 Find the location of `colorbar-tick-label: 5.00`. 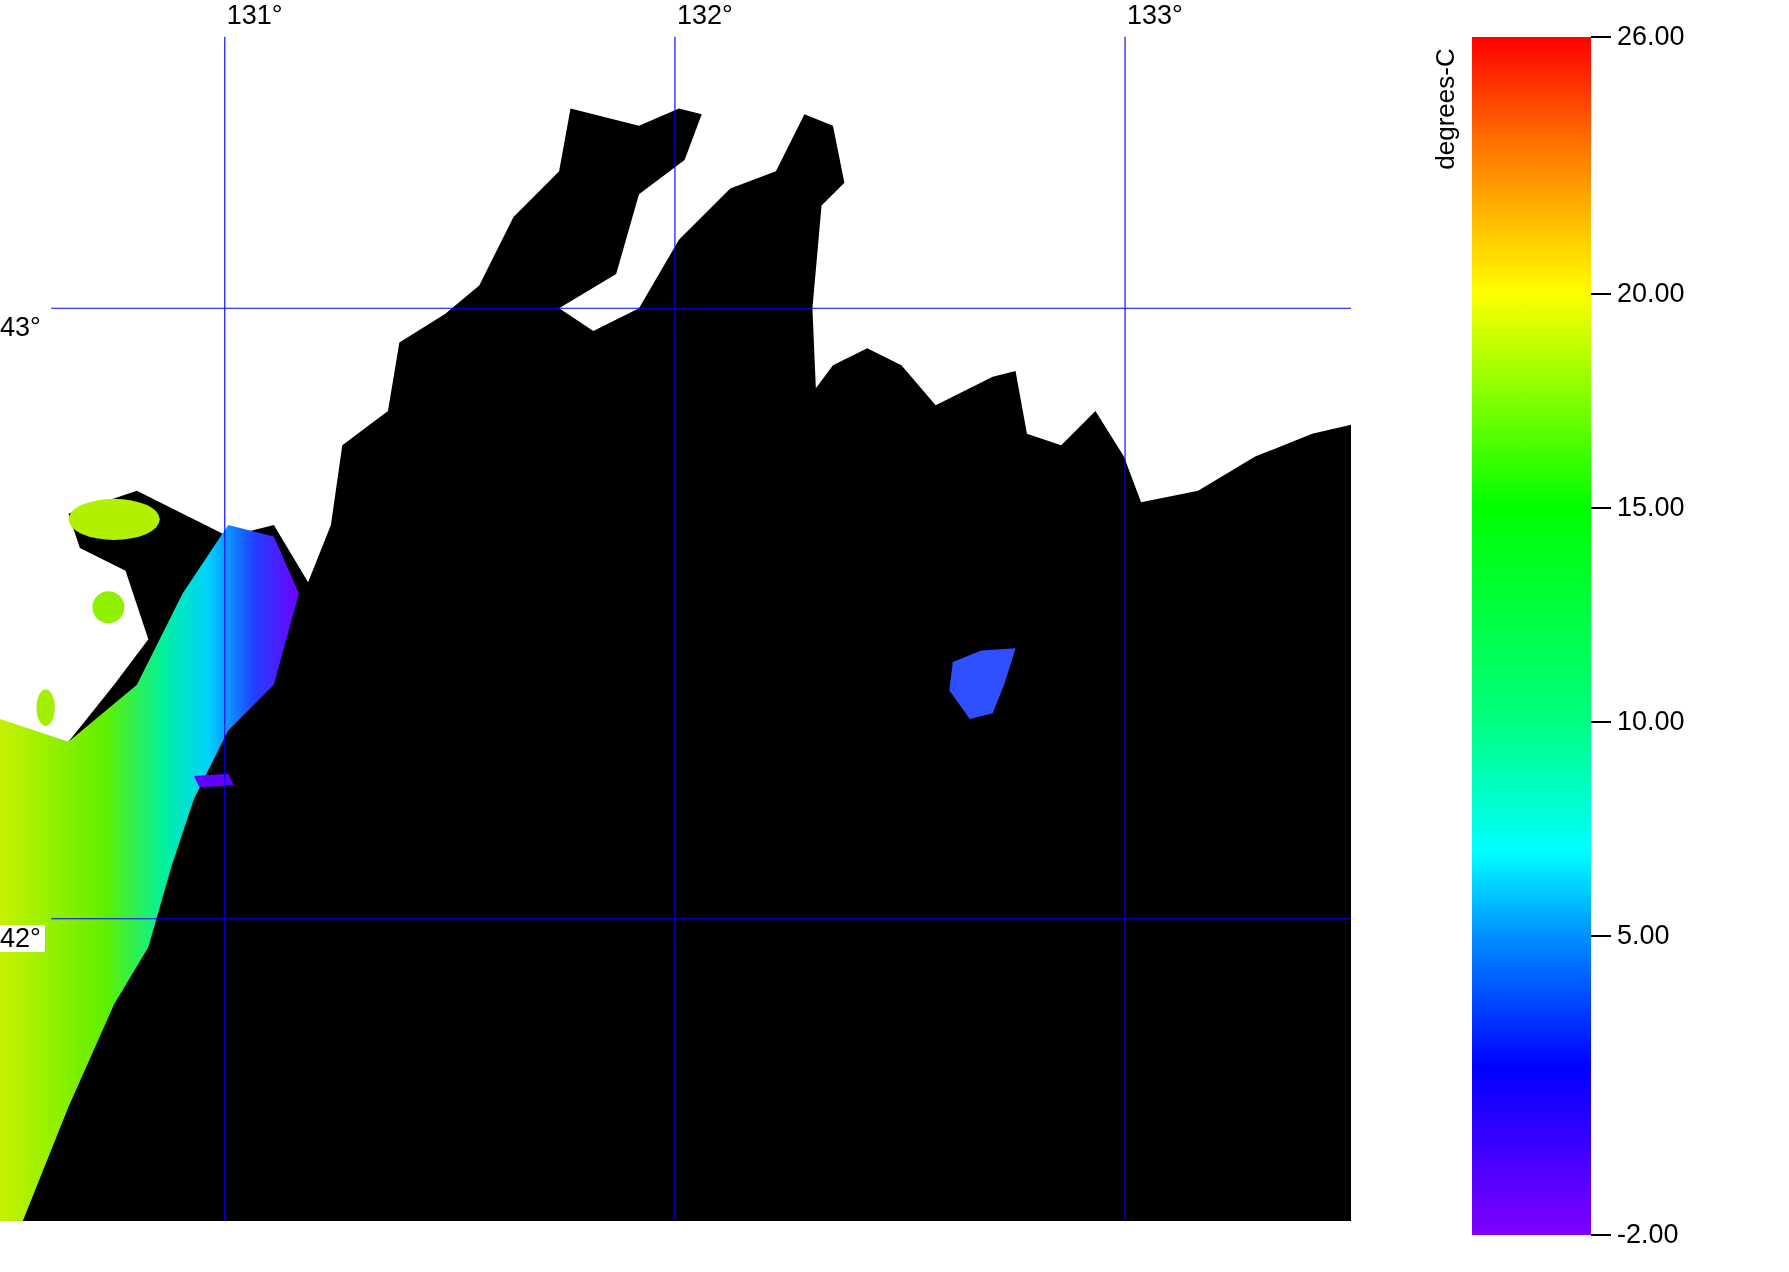

colorbar-tick-label: 5.00 is located at coordinates (1643, 935).